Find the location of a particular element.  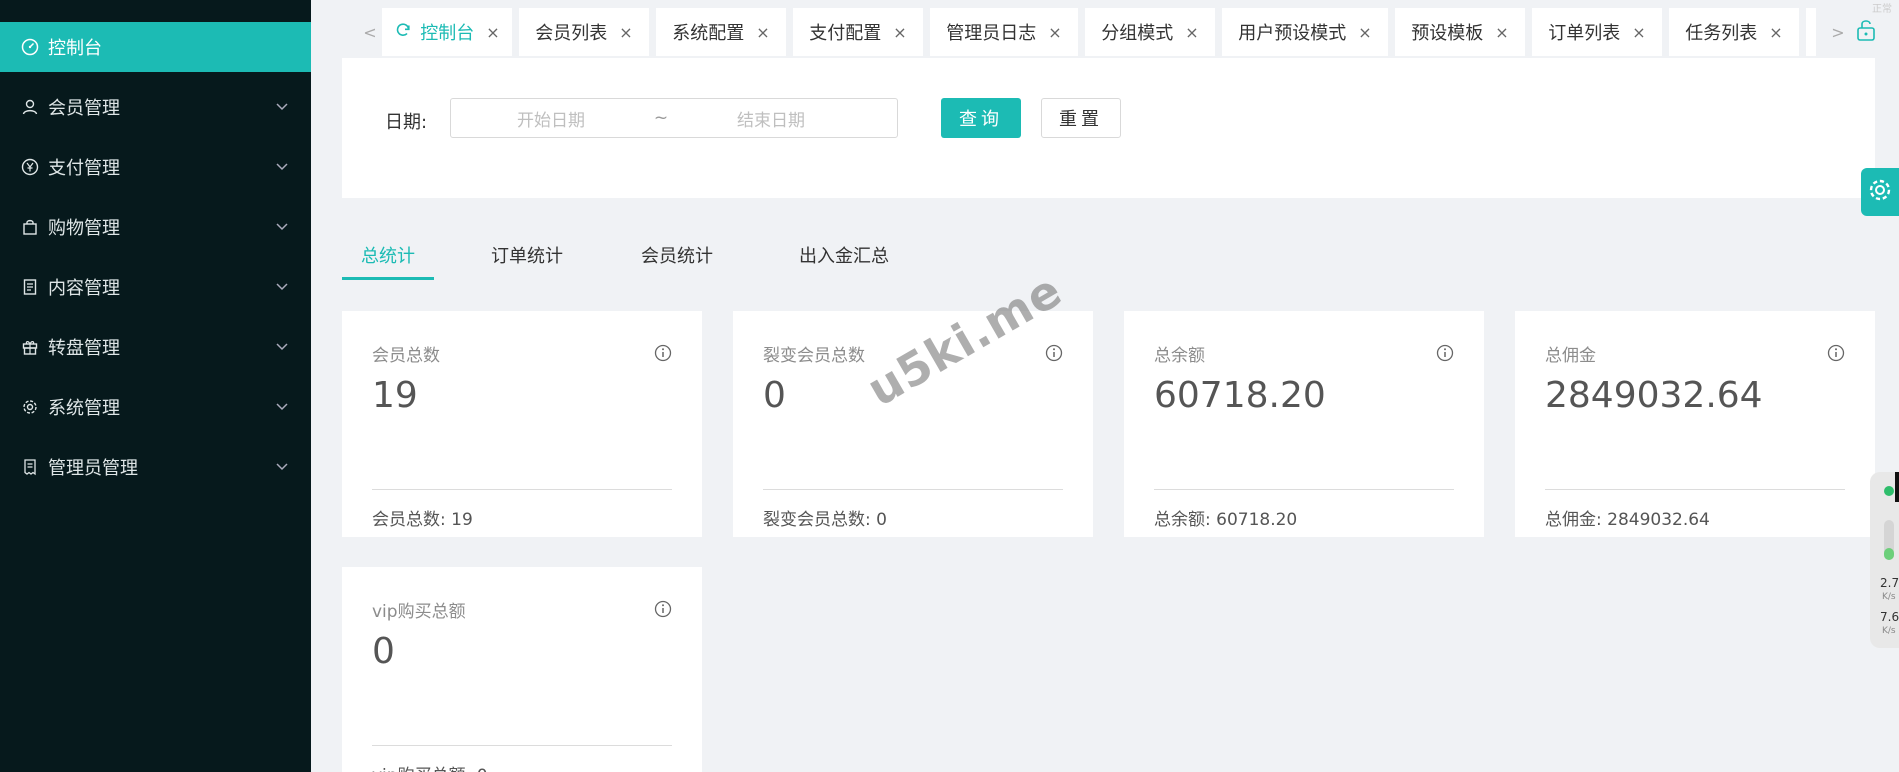

settings-float-button is located at coordinates (1880, 192).